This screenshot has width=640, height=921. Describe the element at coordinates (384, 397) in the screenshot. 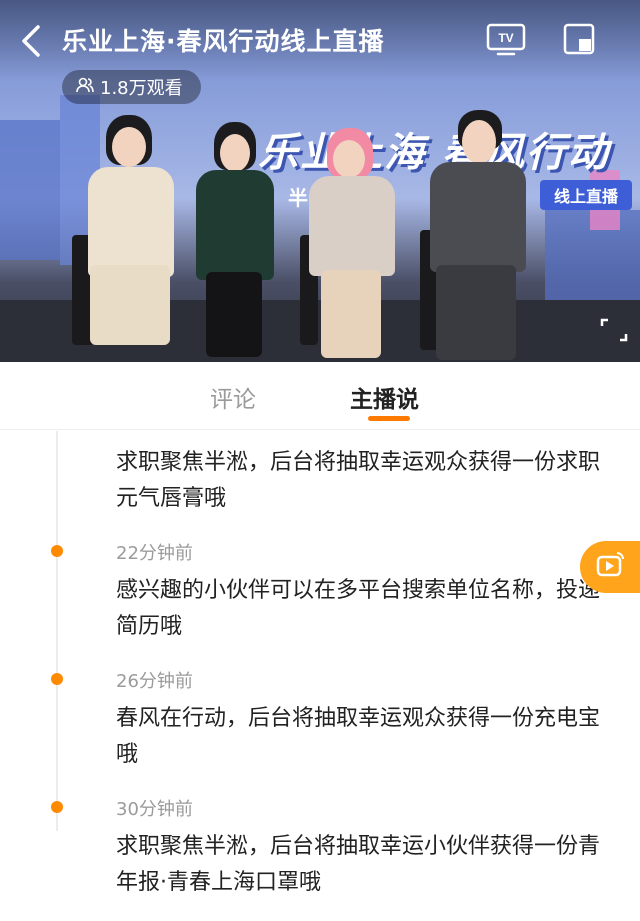

I see `tab-host-says: 主播说` at that location.